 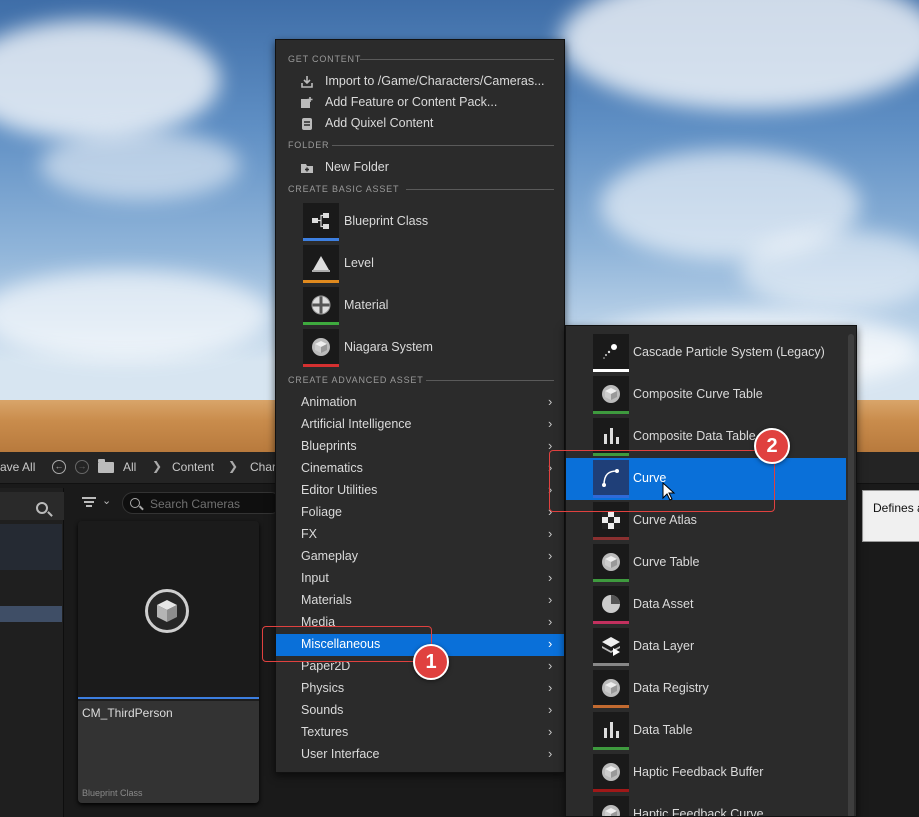 I want to click on submenu-item-data-table: Data Table, so click(x=706, y=731).